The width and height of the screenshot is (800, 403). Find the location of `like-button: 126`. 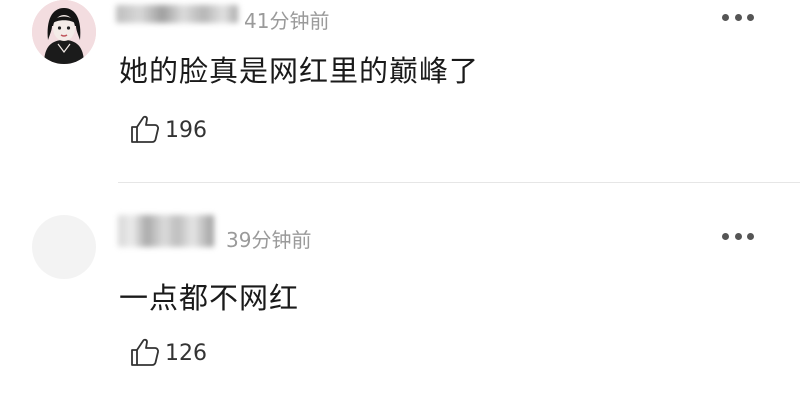

like-button: 126 is located at coordinates (167, 352).